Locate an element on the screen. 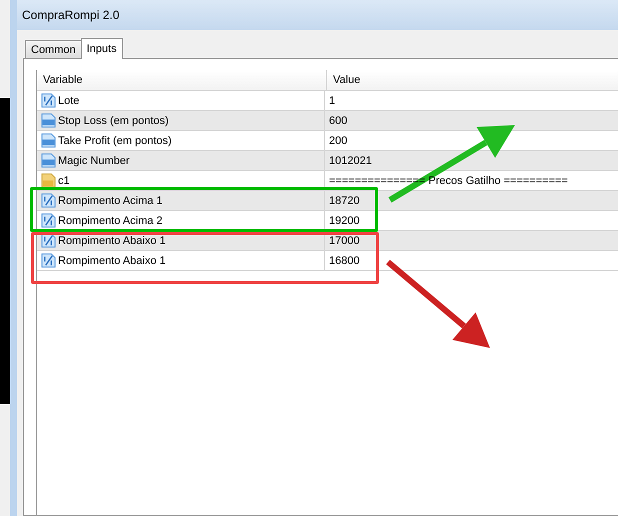  variable-value: 18720 is located at coordinates (344, 200).